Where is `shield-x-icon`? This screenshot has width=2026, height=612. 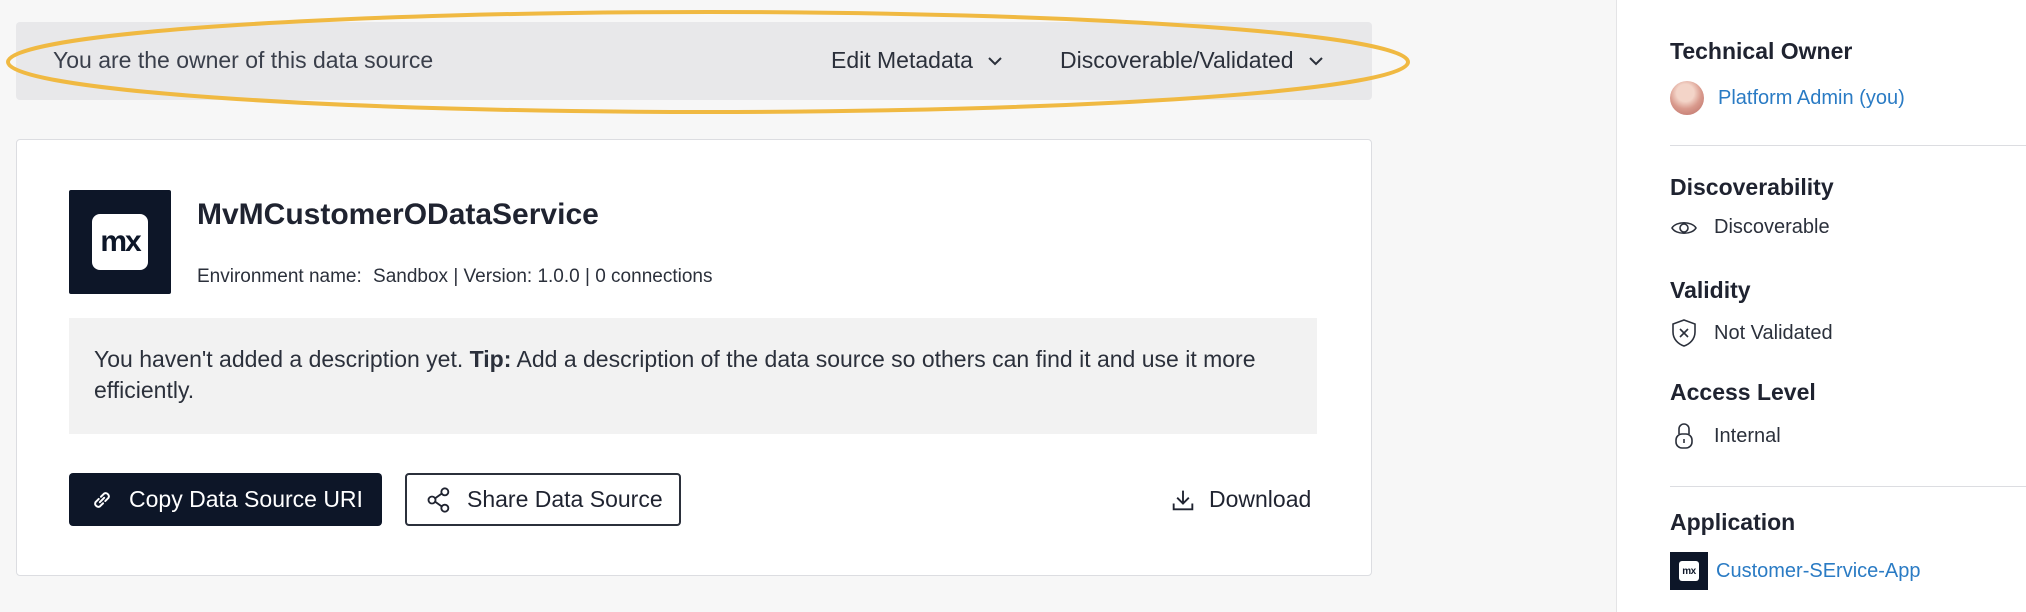
shield-x-icon is located at coordinates (1684, 333).